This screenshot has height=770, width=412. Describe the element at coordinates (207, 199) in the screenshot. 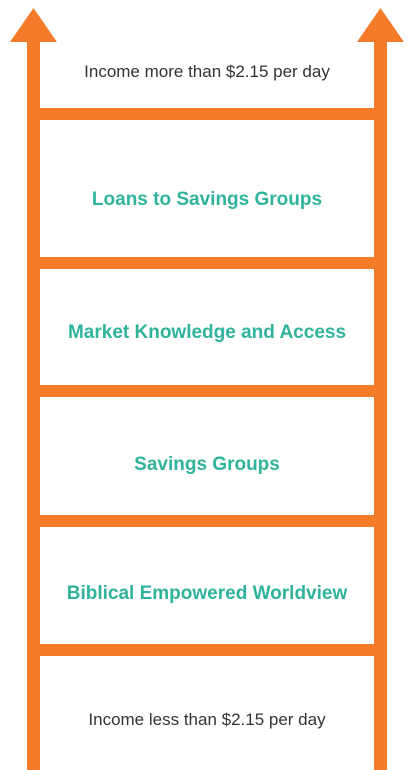

I see `step-loans-to-savings-groups: Loans to Savings Groups` at that location.